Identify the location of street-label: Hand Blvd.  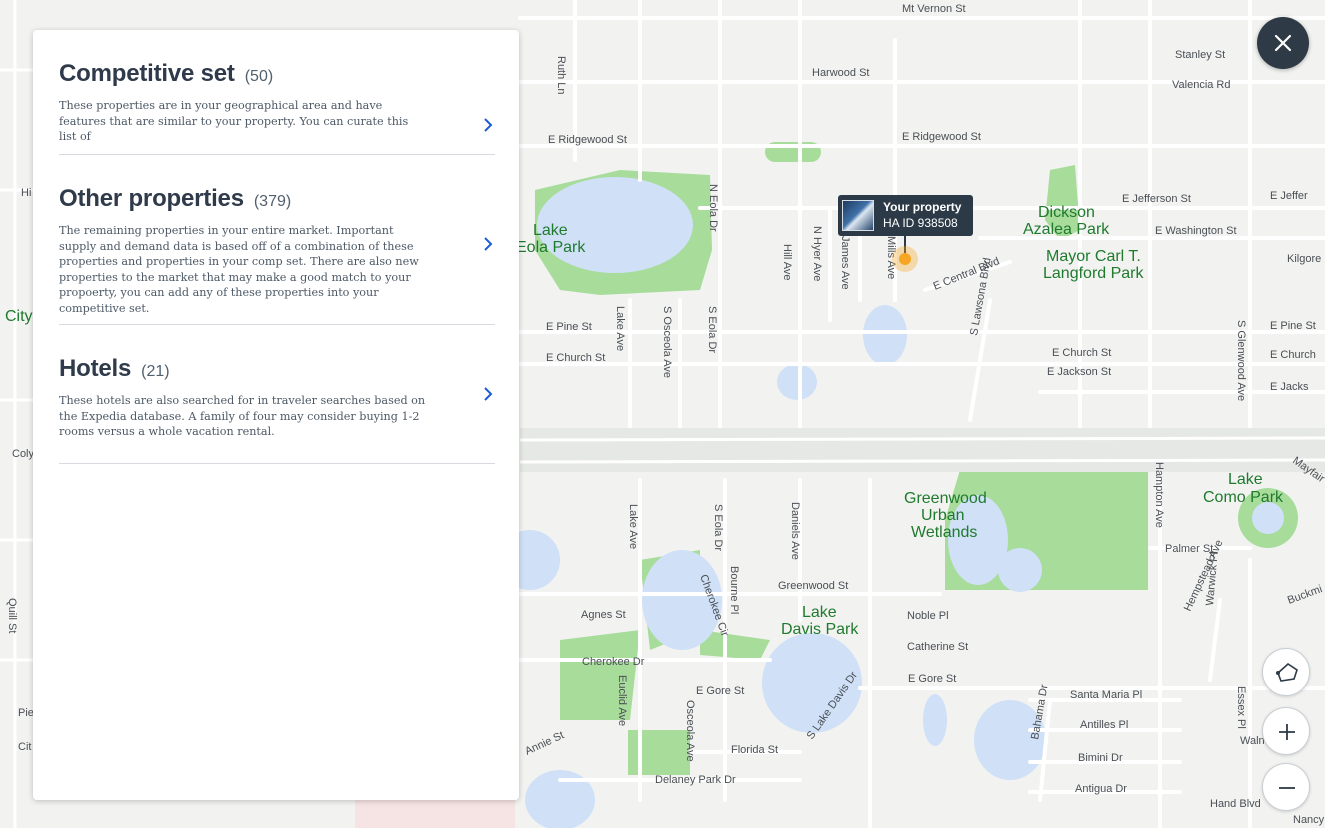
(1235, 804).